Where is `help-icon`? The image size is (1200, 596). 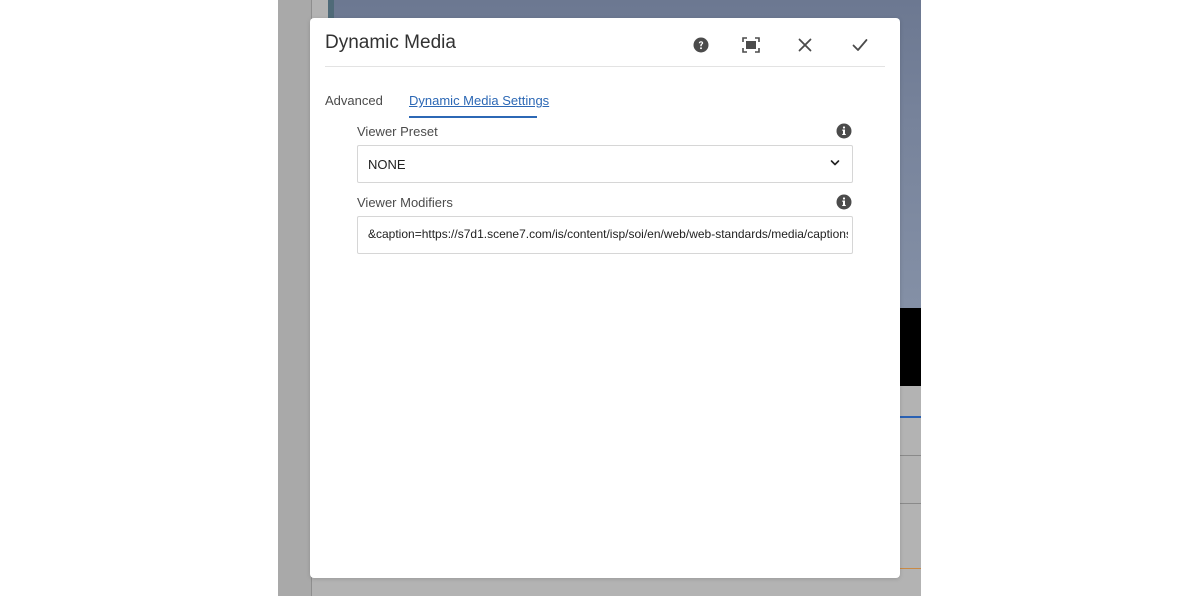 help-icon is located at coordinates (701, 45).